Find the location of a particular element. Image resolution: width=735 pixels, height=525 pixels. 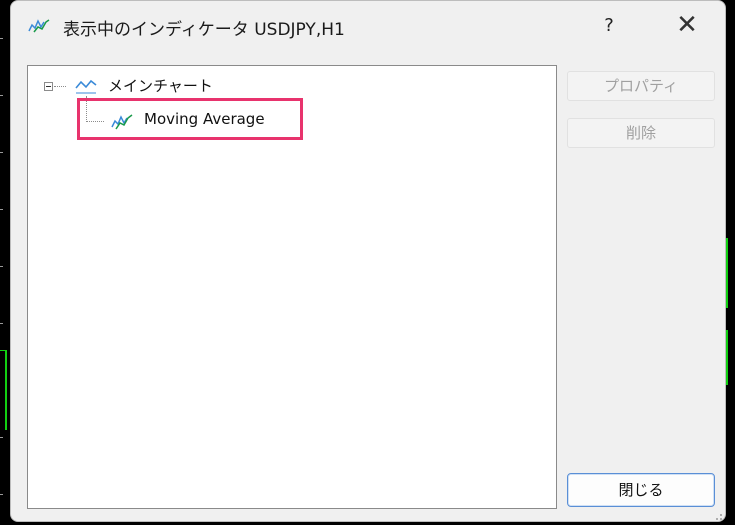

collapse-toggle-icon is located at coordinates (48, 86).